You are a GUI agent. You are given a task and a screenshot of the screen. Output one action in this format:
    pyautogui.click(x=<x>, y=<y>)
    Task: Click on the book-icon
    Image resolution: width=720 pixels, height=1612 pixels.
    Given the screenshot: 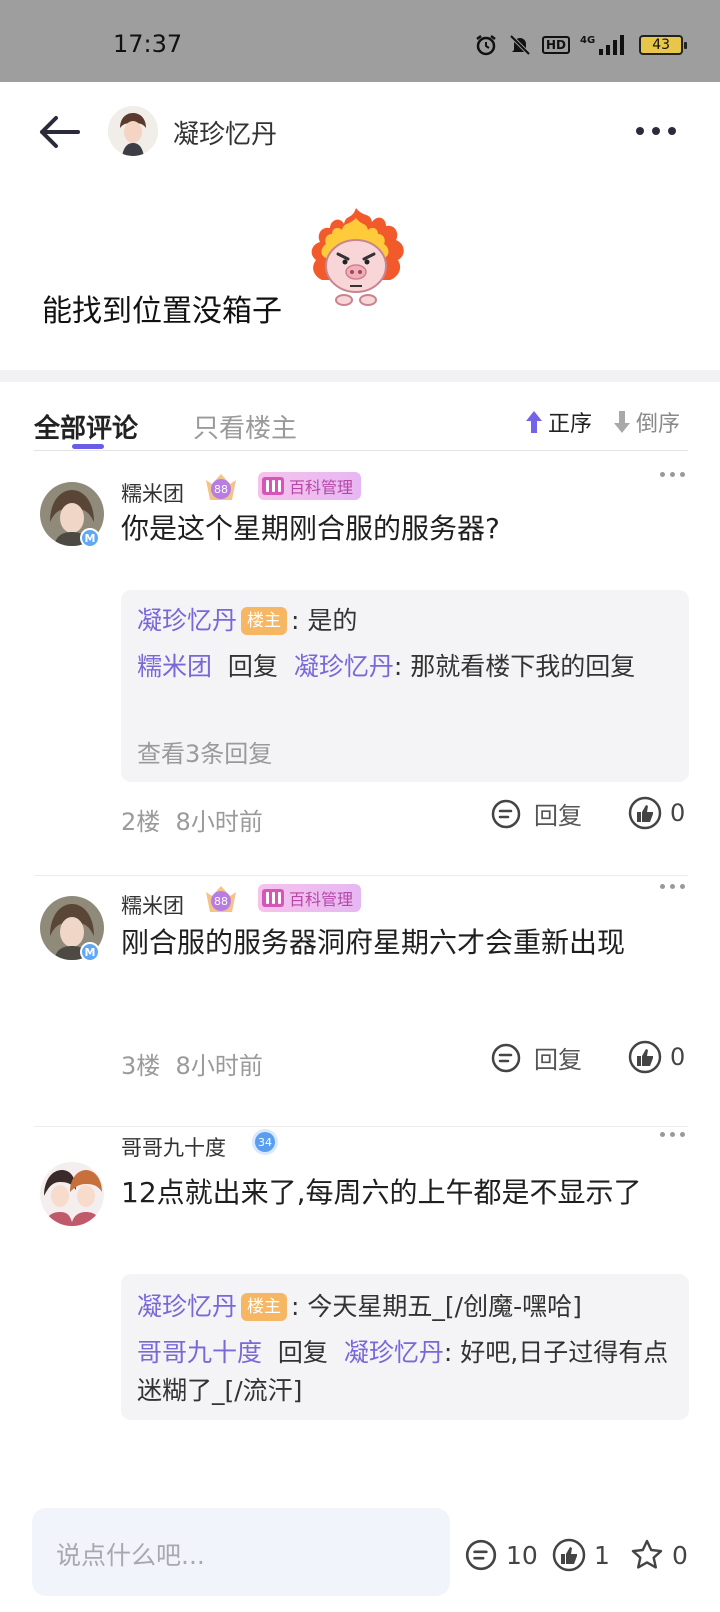 What is the action you would take?
    pyautogui.click(x=273, y=486)
    